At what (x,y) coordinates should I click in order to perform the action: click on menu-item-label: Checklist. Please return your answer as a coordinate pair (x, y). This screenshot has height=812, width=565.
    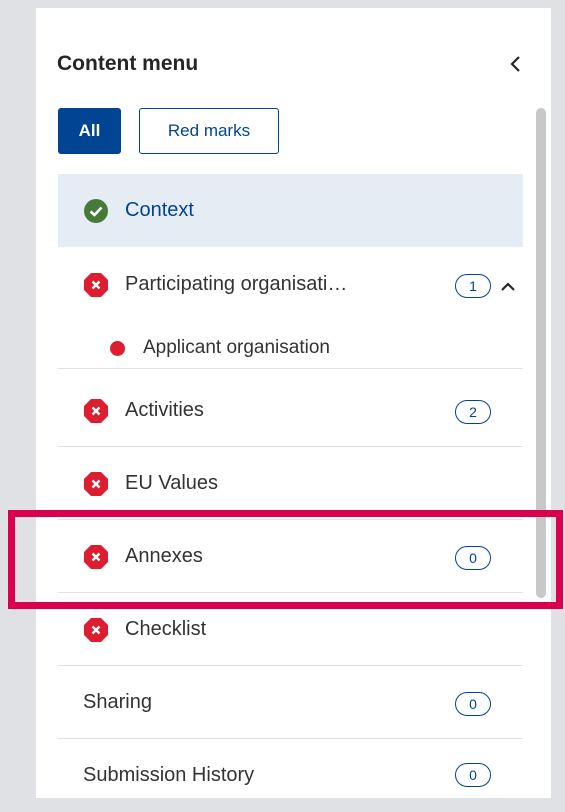
    Looking at the image, I should click on (166, 629).